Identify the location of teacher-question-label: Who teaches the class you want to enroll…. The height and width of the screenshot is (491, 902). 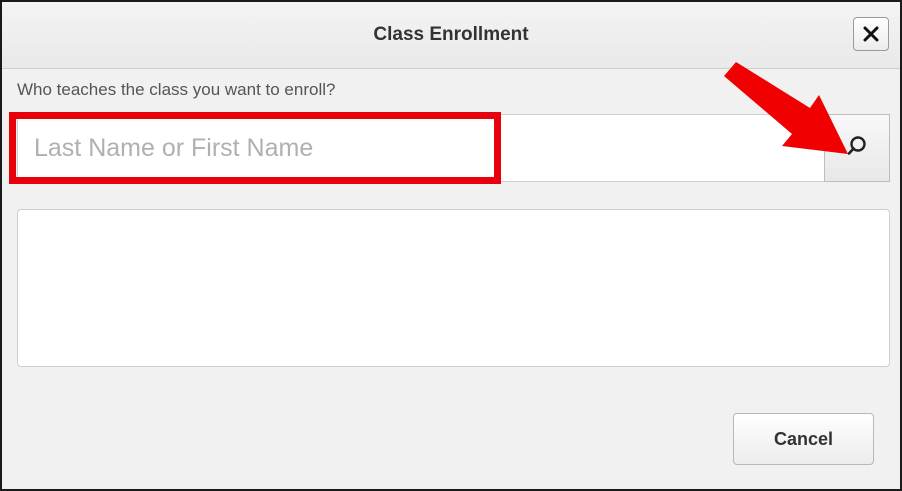
(176, 89).